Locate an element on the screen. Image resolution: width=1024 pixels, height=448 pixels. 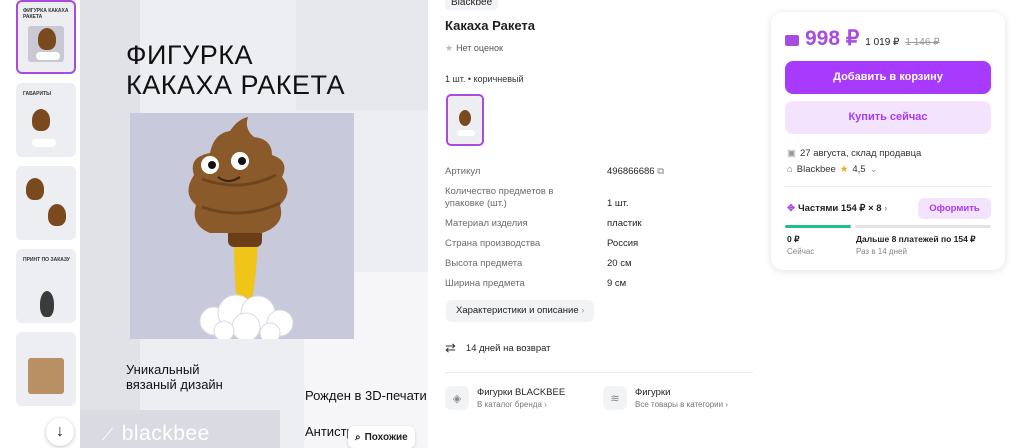
installment-info: ✥ Частями 154 ₽ × 8 › is located at coordinates (837, 208).